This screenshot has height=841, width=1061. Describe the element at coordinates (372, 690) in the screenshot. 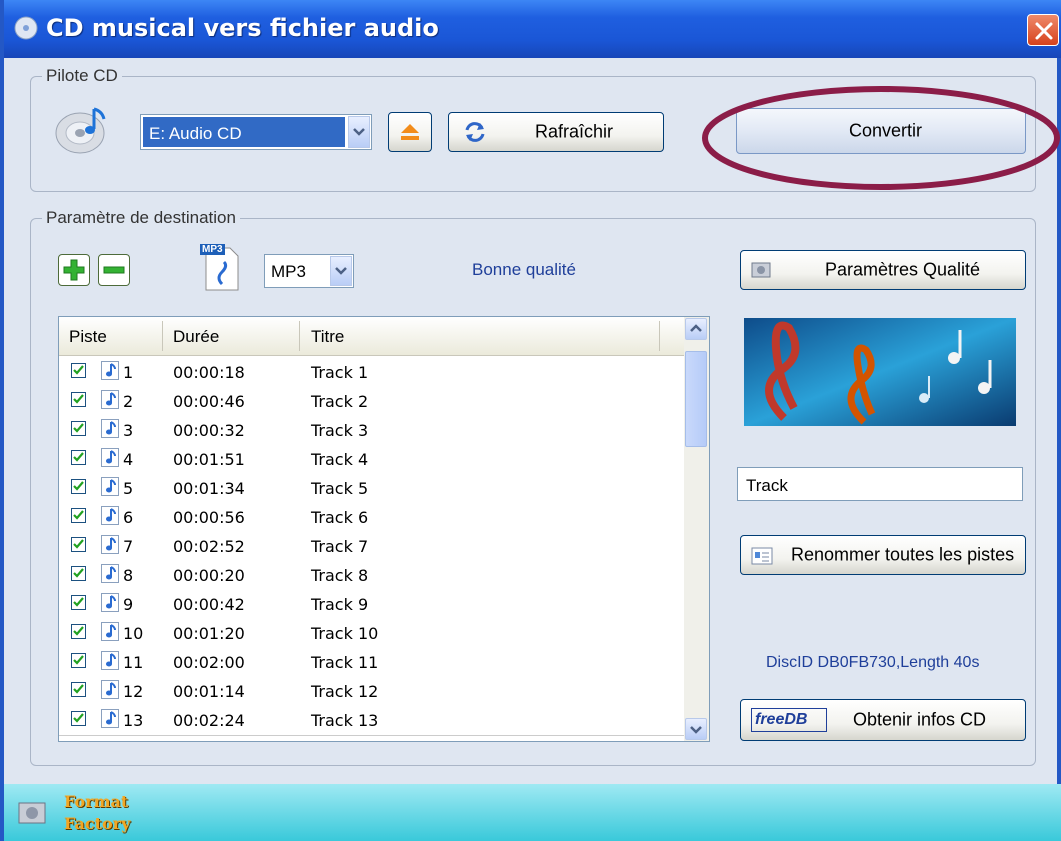

I see `table-row: 12 00:01:14 Track 12` at that location.